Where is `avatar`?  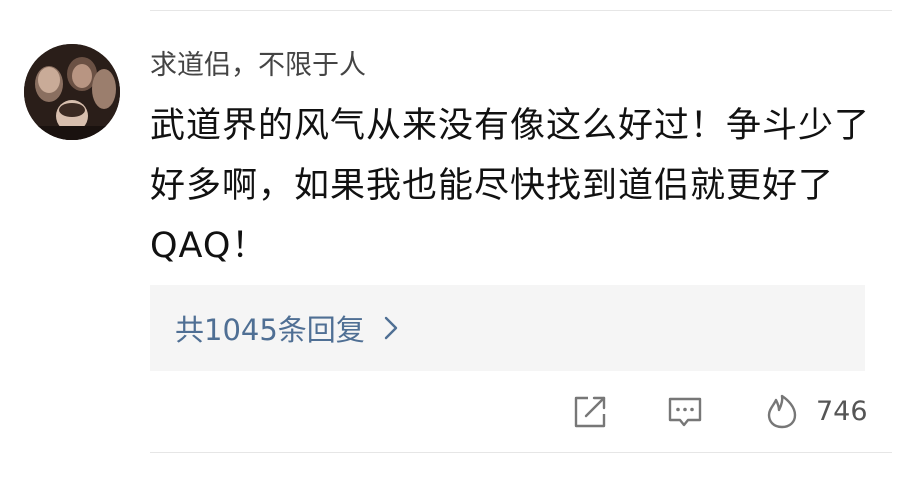 avatar is located at coordinates (72, 92).